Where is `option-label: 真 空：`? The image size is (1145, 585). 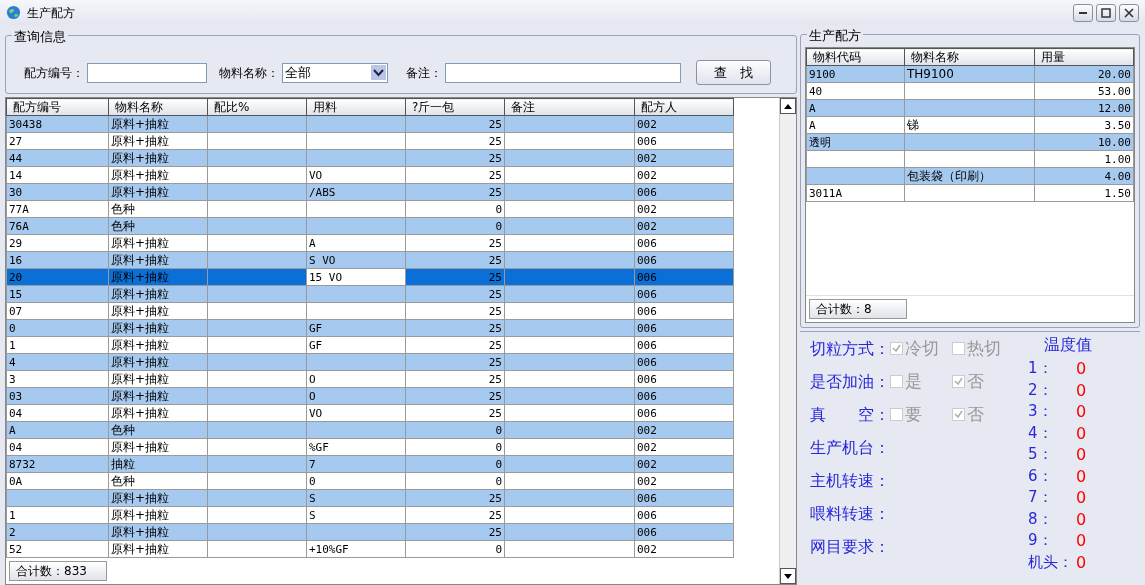 option-label: 真 空： is located at coordinates (850, 415).